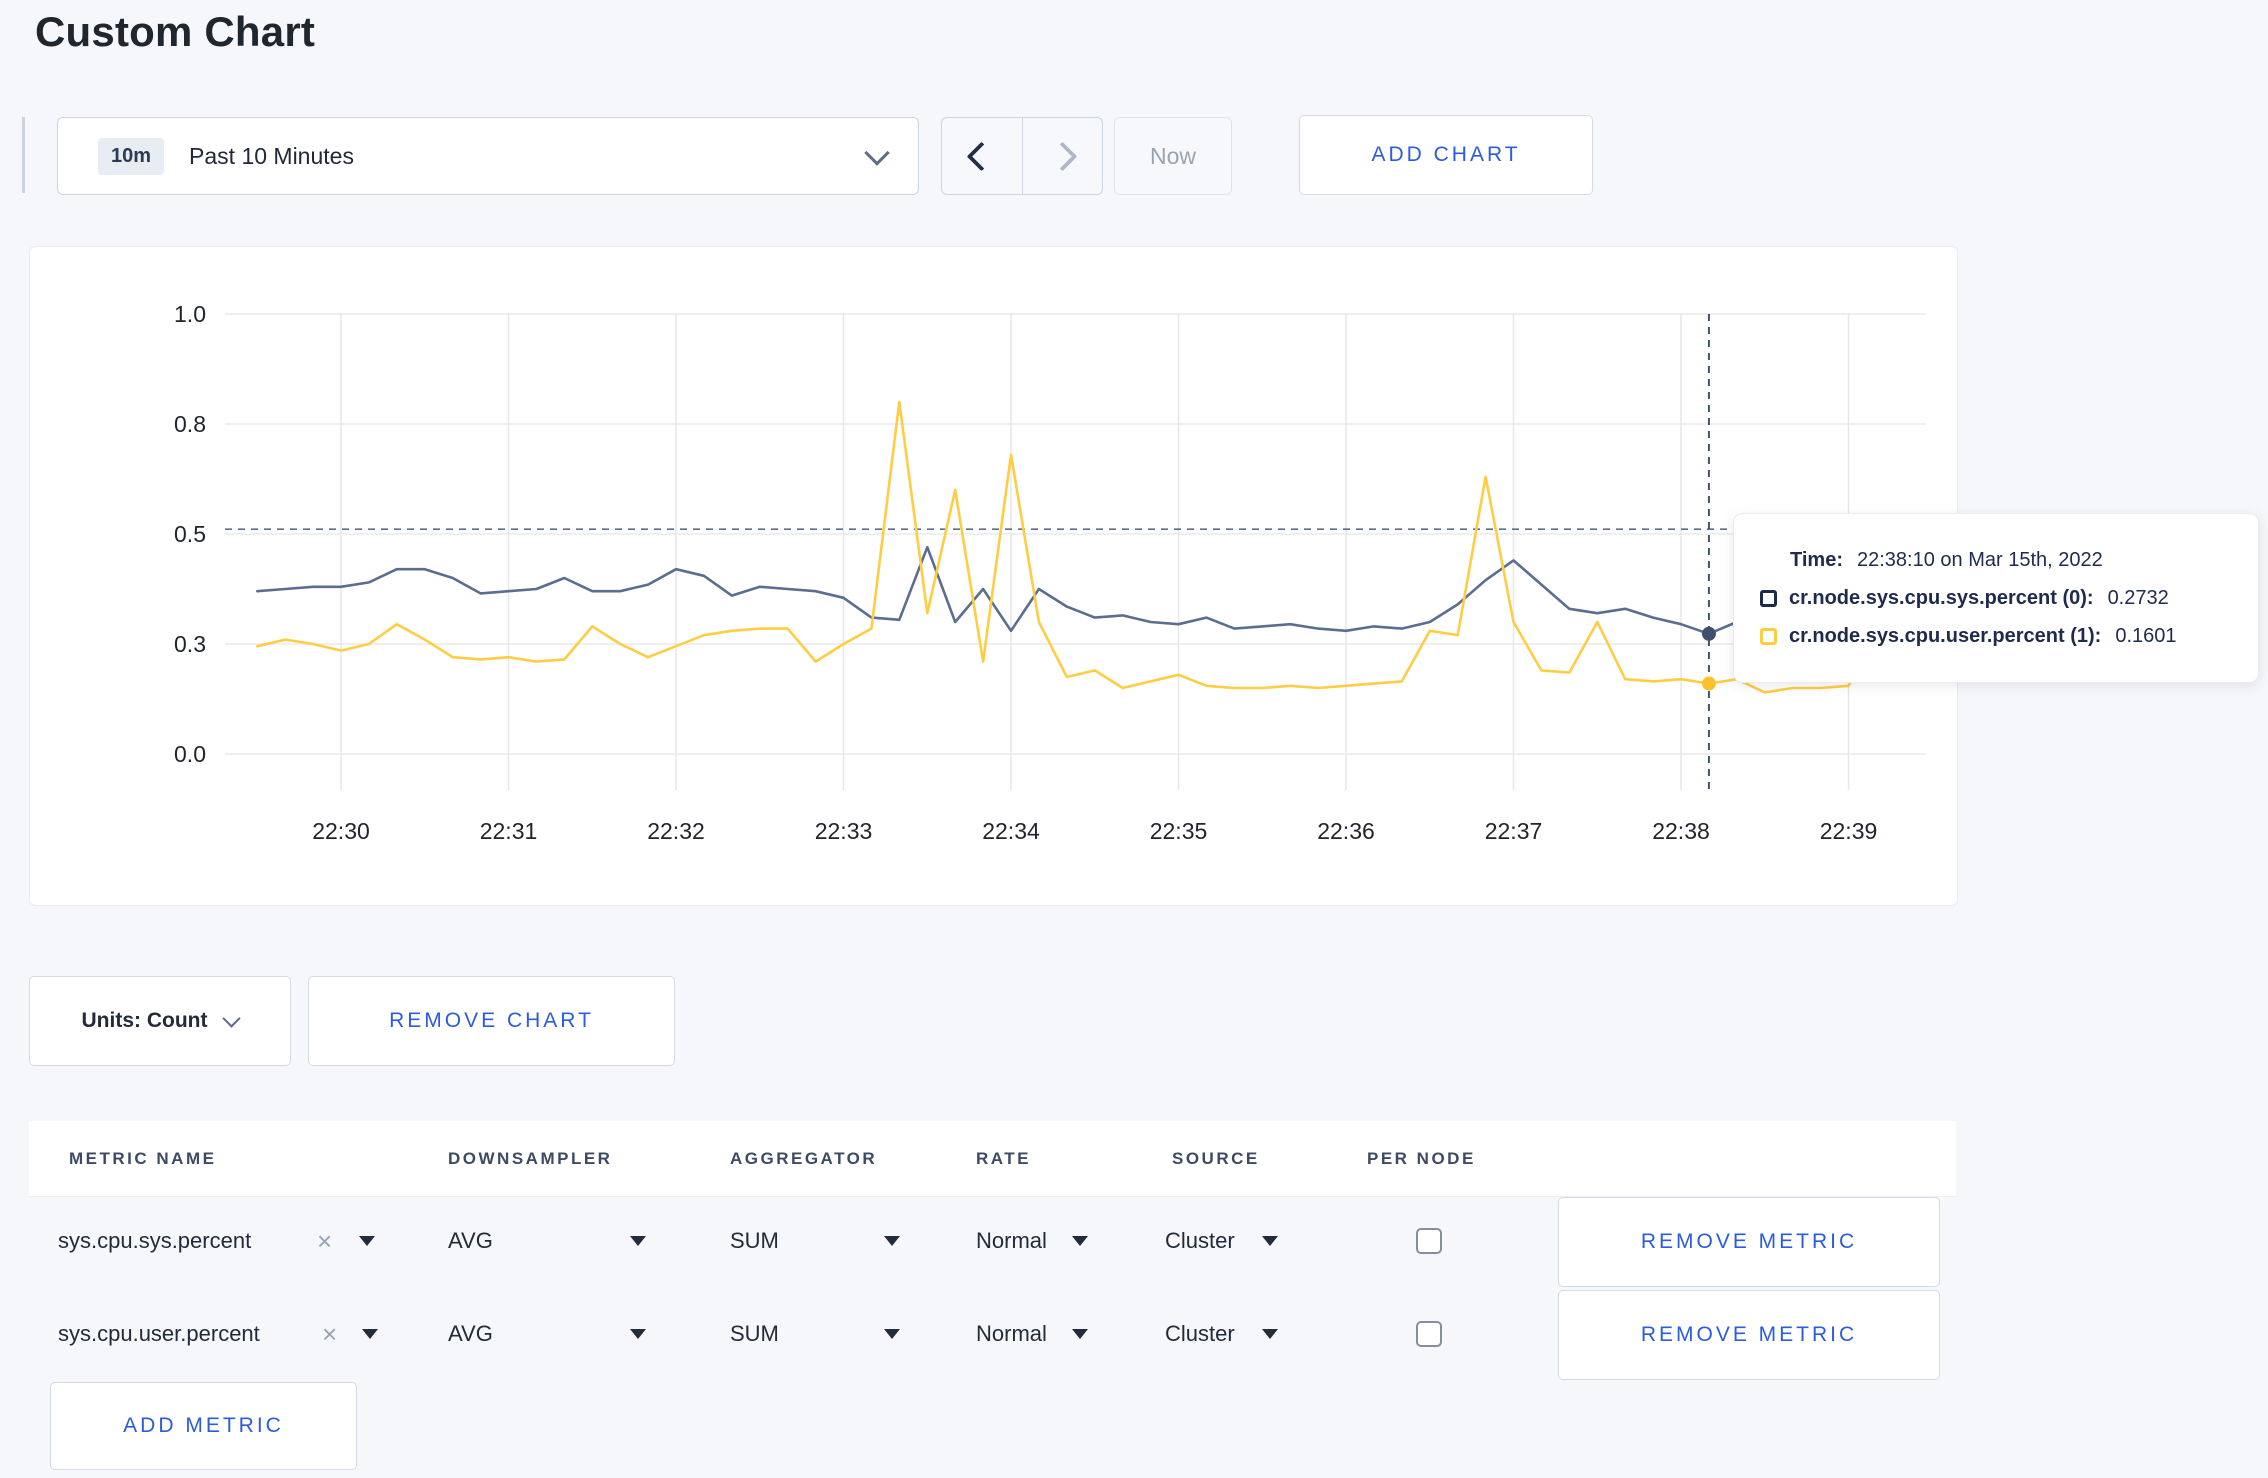  Describe the element at coordinates (203, 1426) in the screenshot. I see `add-metric-button: ADD METRIC` at that location.